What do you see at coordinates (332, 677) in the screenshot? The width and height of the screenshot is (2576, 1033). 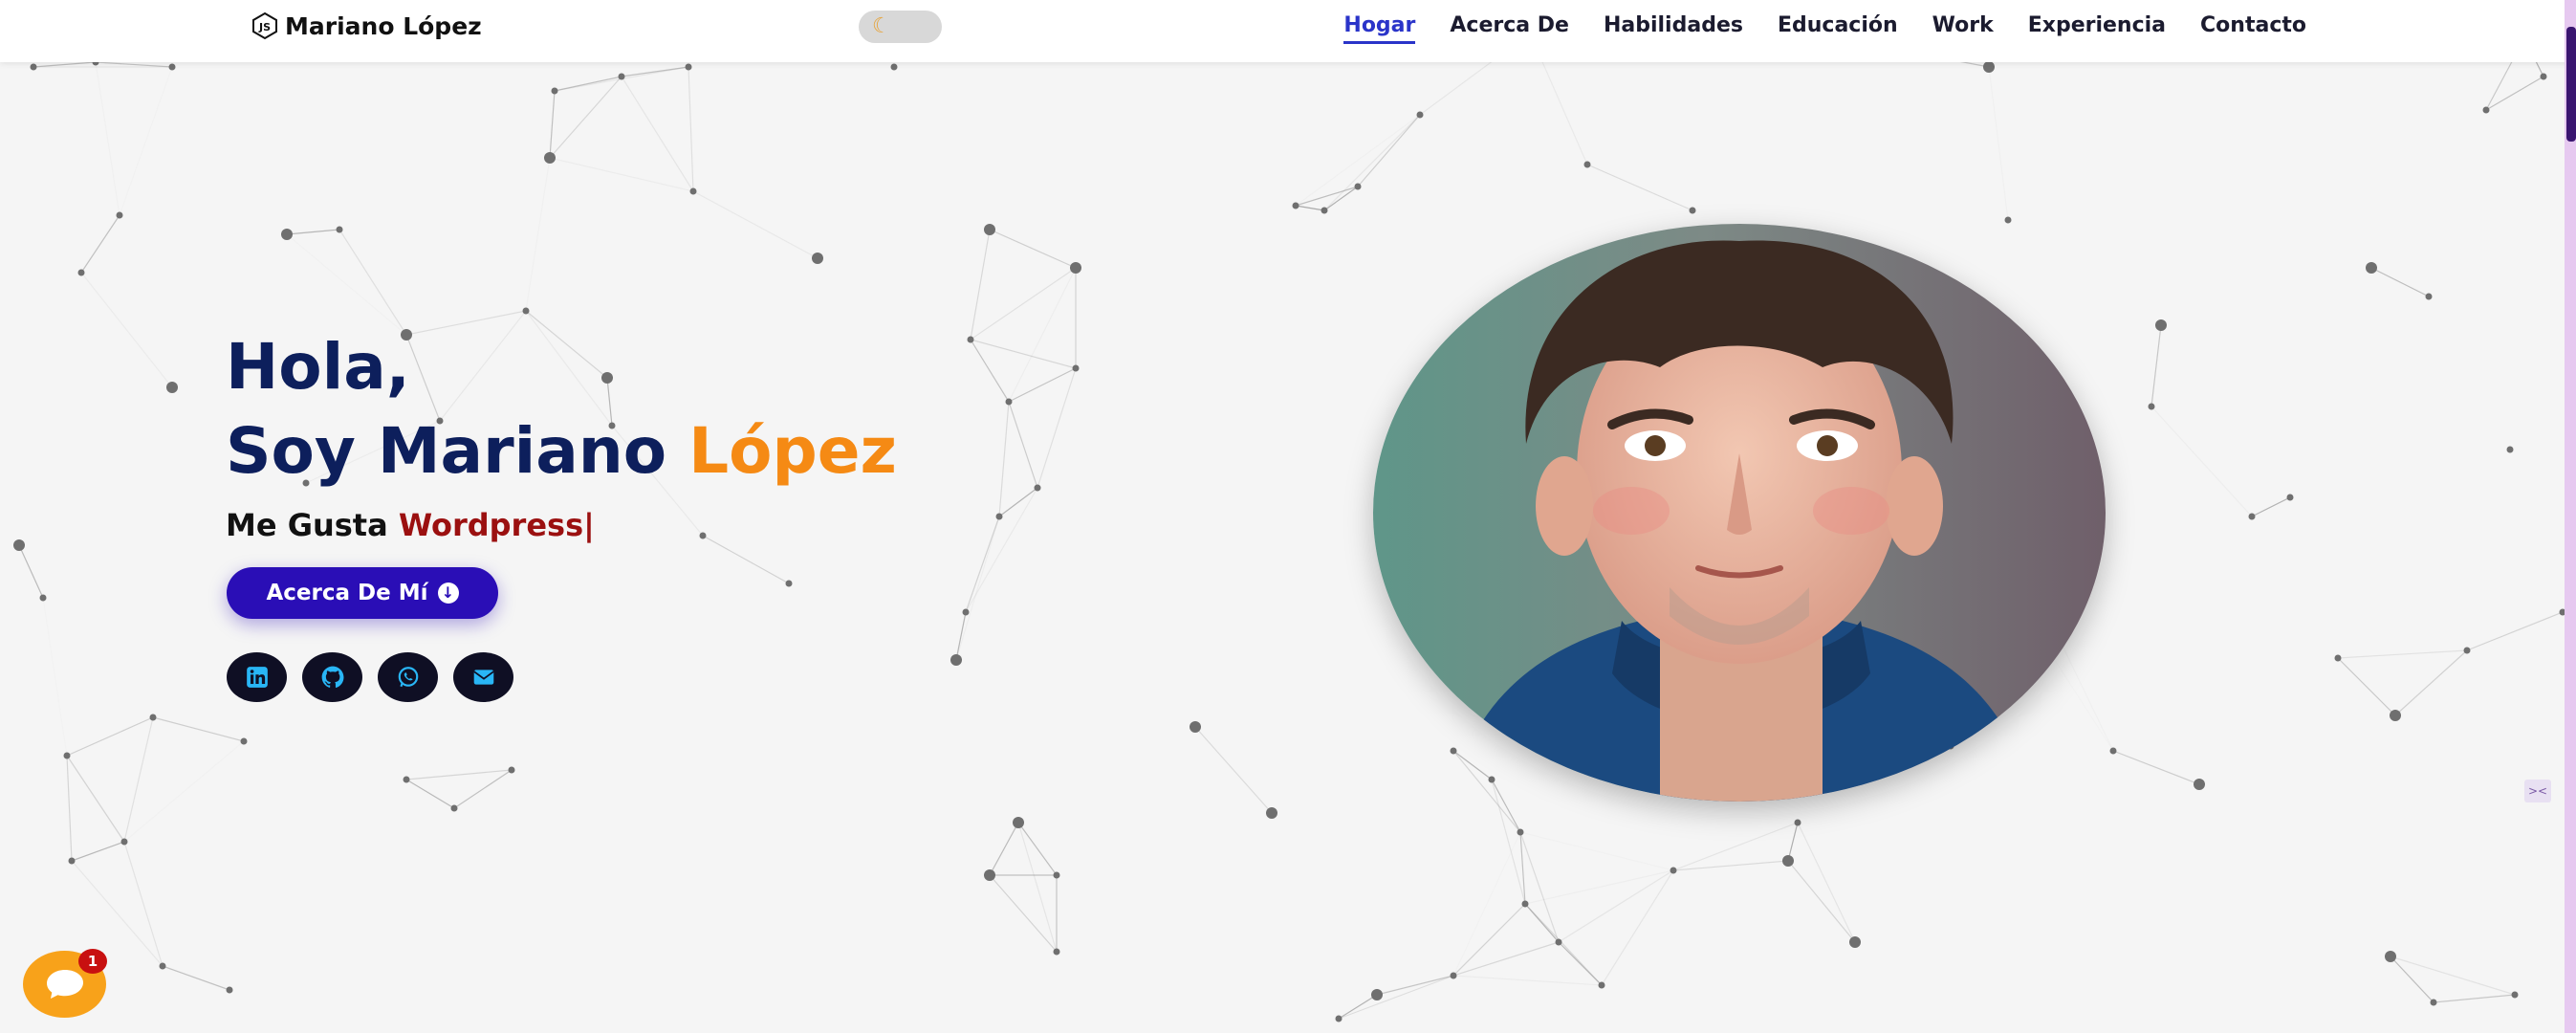 I see `github-button` at bounding box center [332, 677].